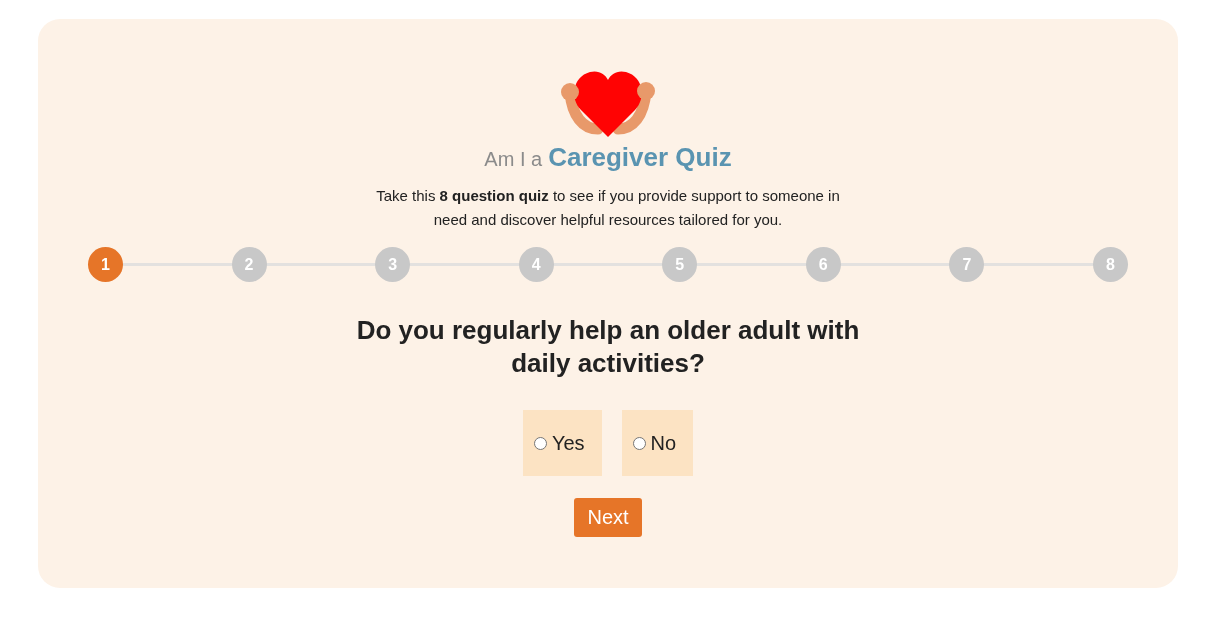 The height and width of the screenshot is (627, 1232). Describe the element at coordinates (657, 443) in the screenshot. I see `answer-option: No` at that location.